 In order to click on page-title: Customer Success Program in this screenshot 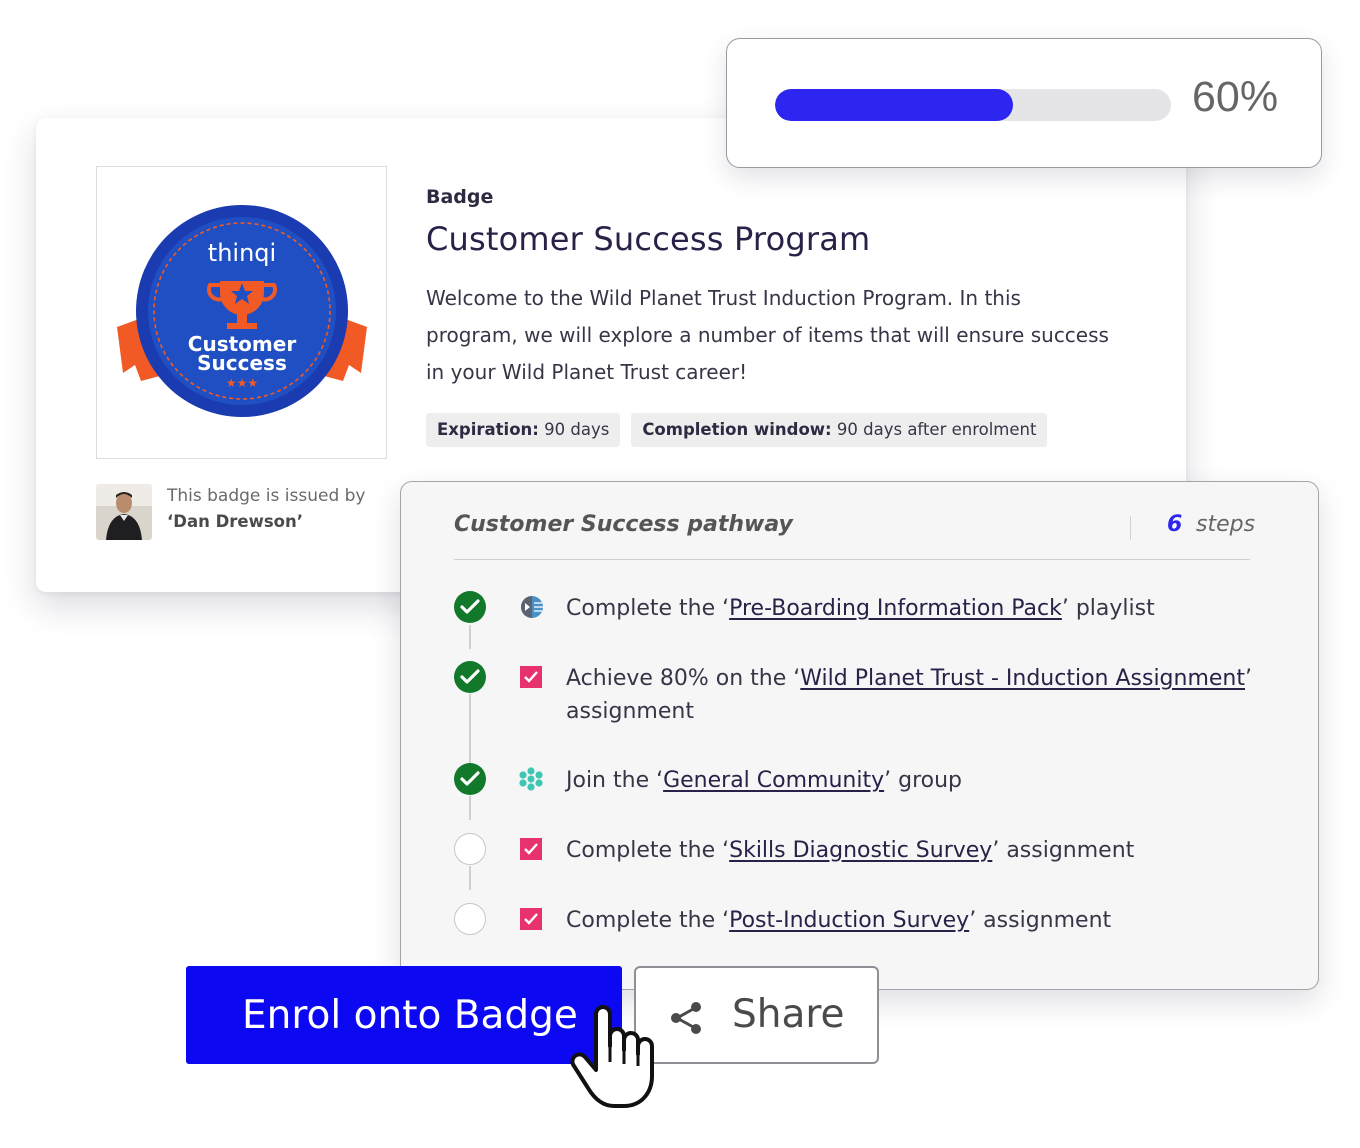, I will do `click(648, 239)`.